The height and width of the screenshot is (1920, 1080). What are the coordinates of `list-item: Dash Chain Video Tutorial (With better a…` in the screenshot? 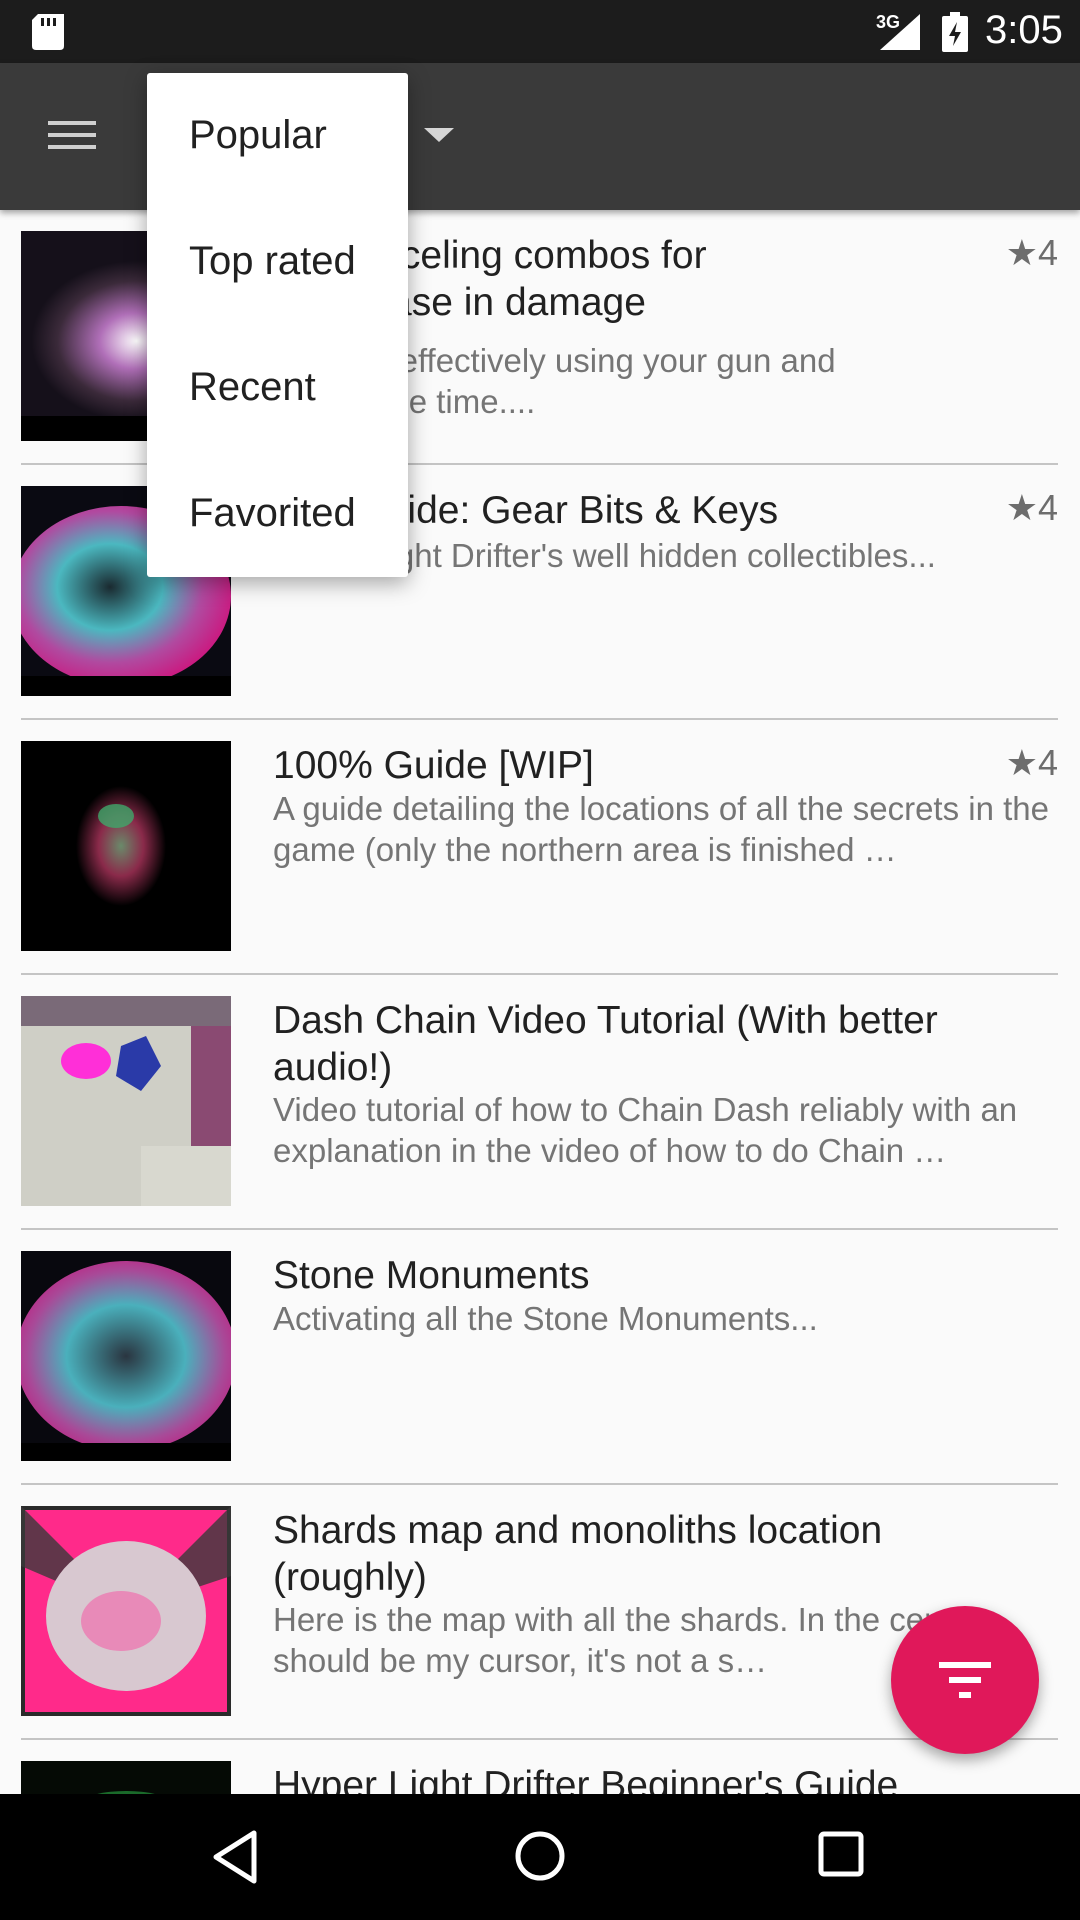 It's located at (540, 1102).